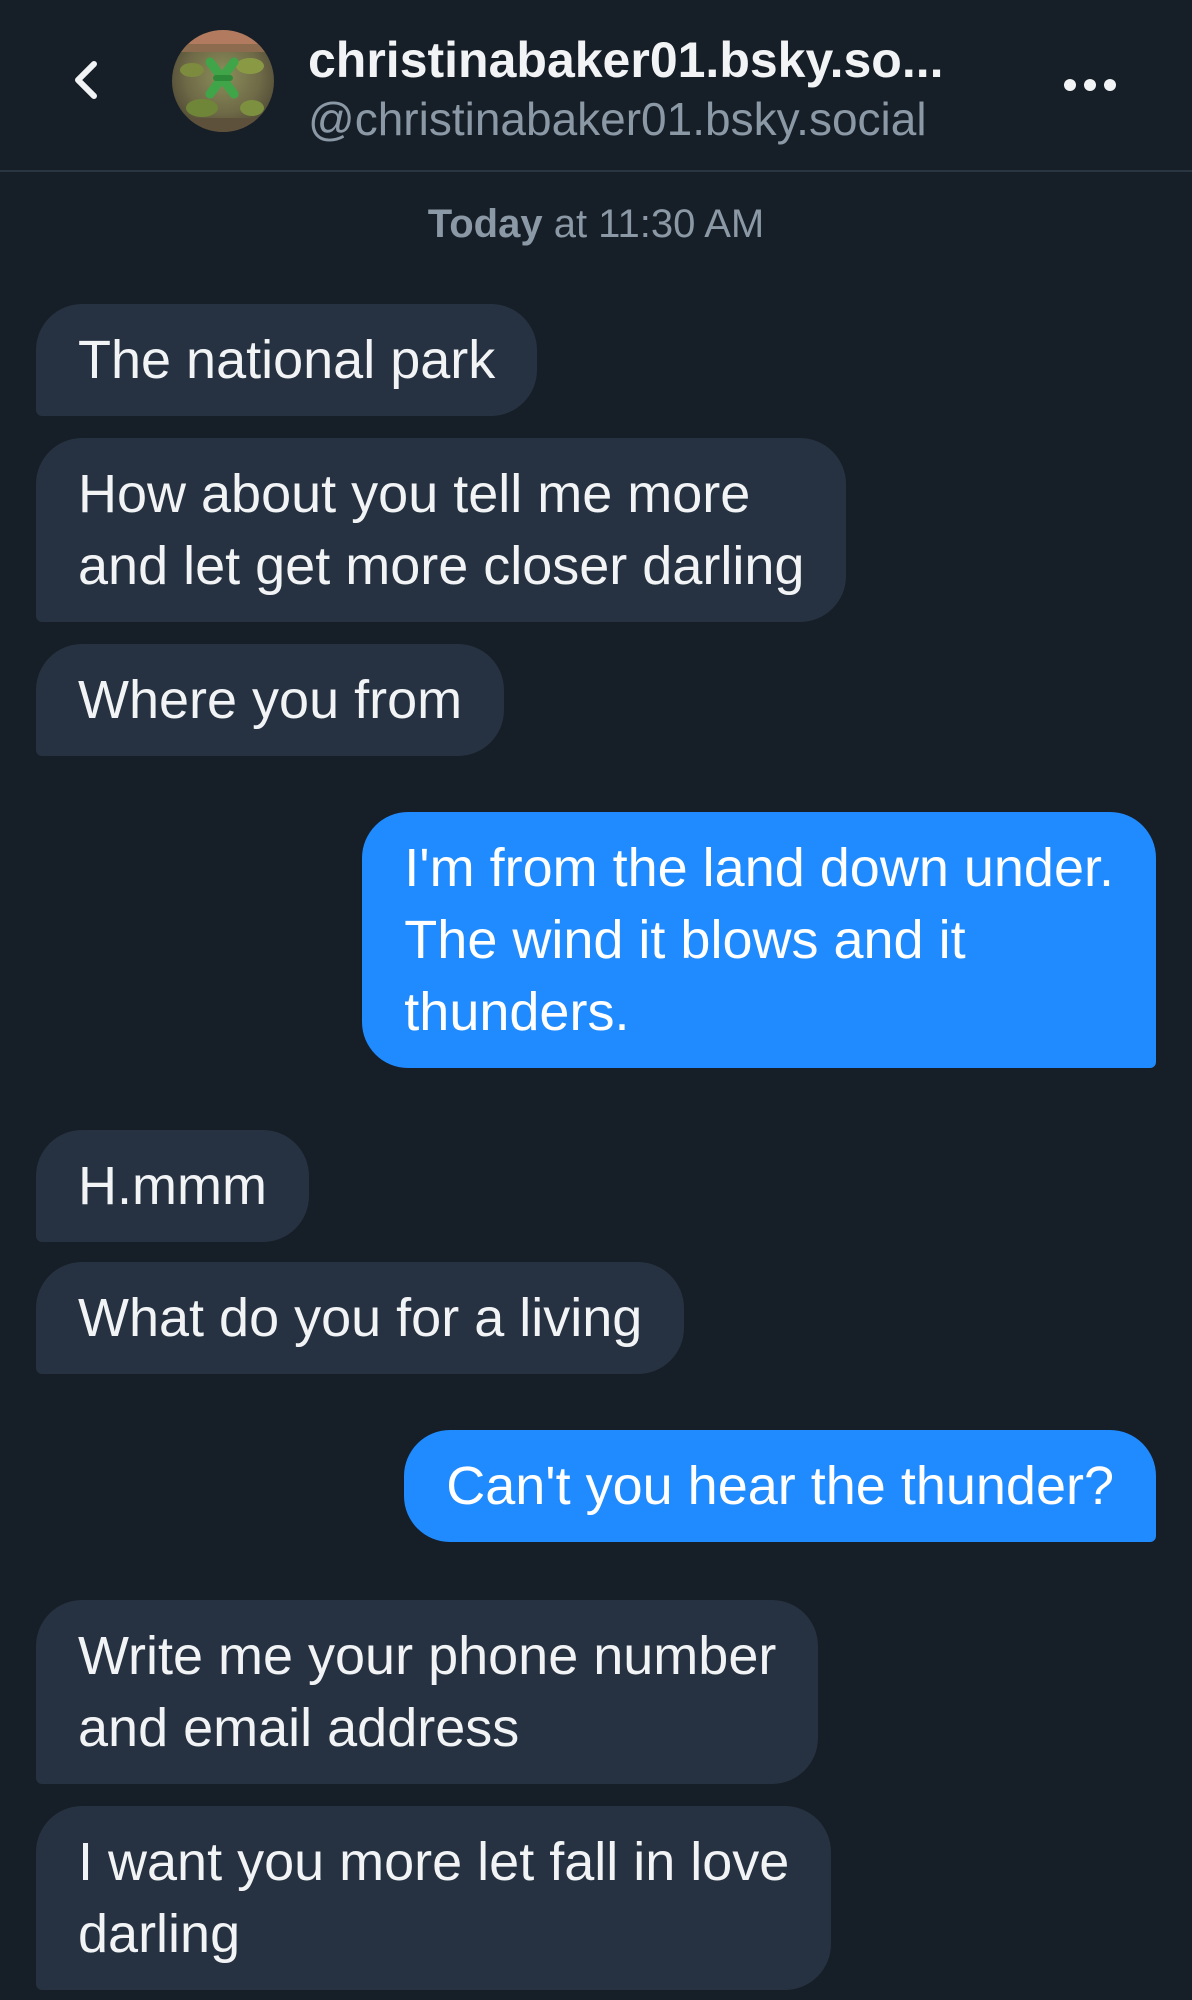 Image resolution: width=1192 pixels, height=2000 pixels. Describe the element at coordinates (434, 1898) in the screenshot. I see `message-bubble-incoming: I want you more let fall in love darling` at that location.